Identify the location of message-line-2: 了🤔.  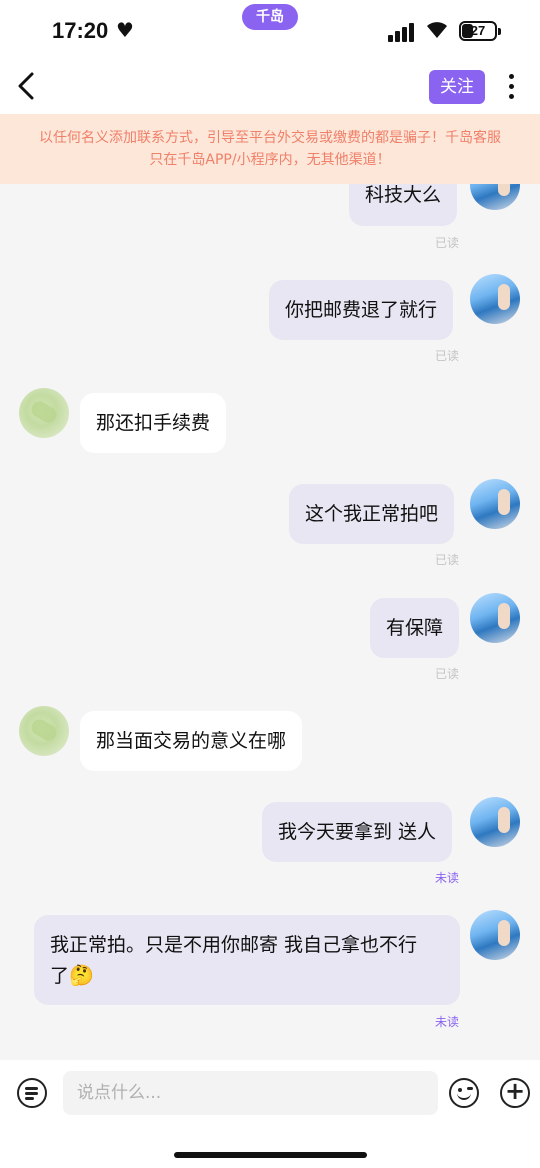
(72, 975).